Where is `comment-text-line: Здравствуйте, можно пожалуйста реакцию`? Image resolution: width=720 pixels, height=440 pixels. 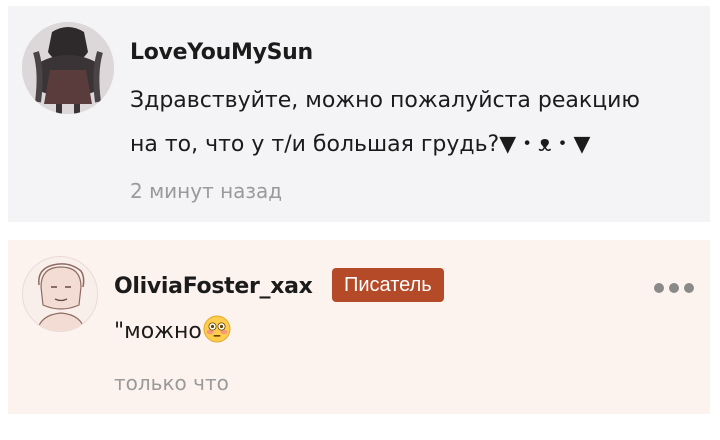 comment-text-line: Здравствуйте, можно пожалуйста реакцию is located at coordinates (385, 100).